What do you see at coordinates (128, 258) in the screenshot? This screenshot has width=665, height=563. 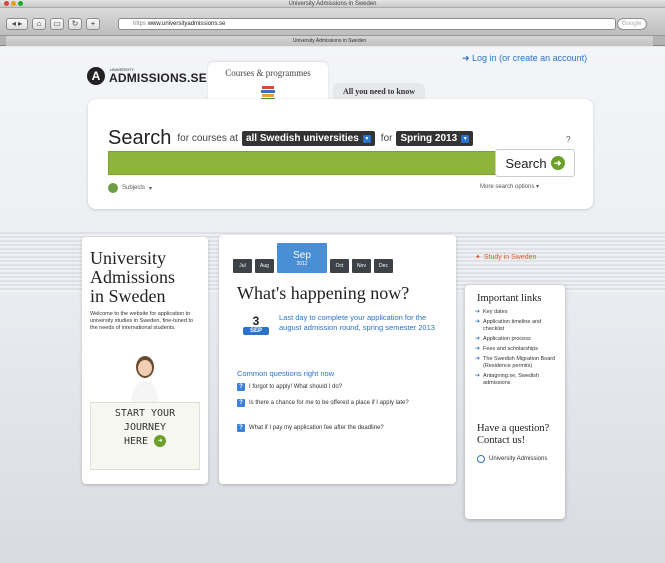 I see `intro-title-line: University` at bounding box center [128, 258].